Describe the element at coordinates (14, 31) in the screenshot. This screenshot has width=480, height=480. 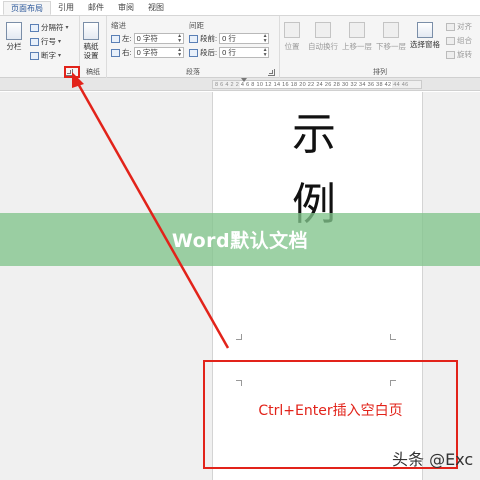
I see `columns-icon` at that location.